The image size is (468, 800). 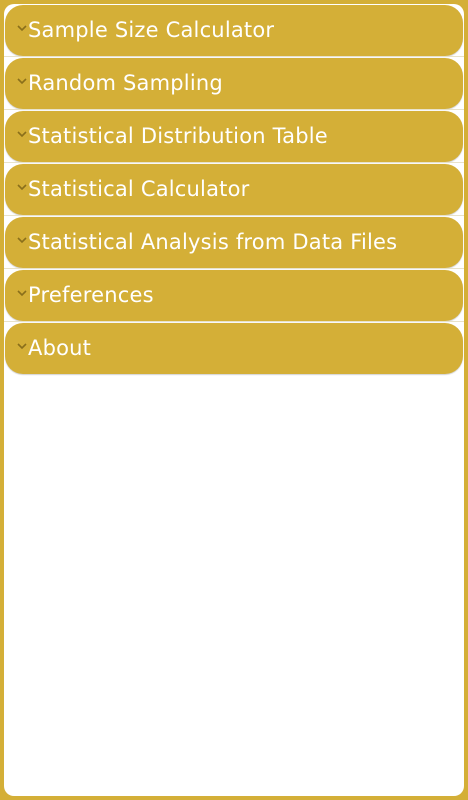 What do you see at coordinates (60, 348) in the screenshot?
I see `menu-item-label: About` at bounding box center [60, 348].